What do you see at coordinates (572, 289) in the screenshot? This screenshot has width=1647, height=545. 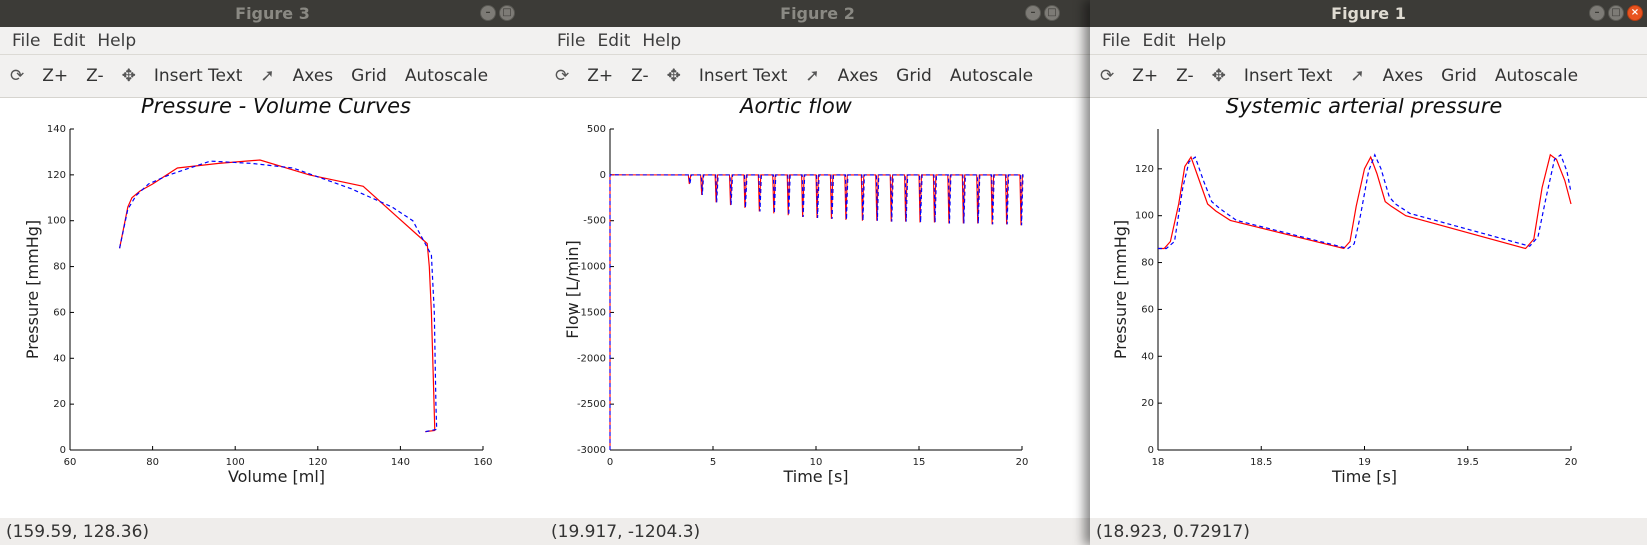 I see `y-axis-label: Flow [L/min]` at bounding box center [572, 289].